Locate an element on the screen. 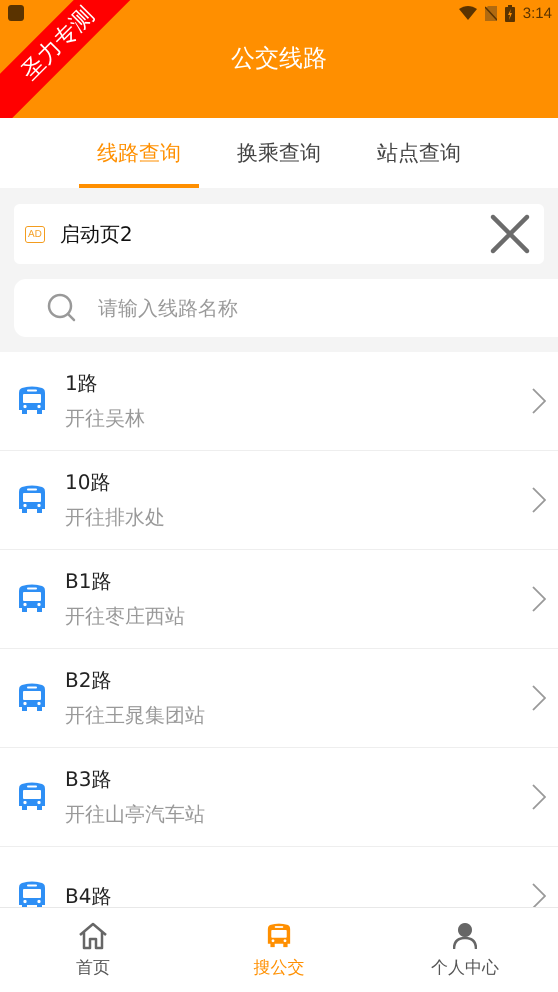  route-item: 1路 开往吴林 is located at coordinates (279, 401).